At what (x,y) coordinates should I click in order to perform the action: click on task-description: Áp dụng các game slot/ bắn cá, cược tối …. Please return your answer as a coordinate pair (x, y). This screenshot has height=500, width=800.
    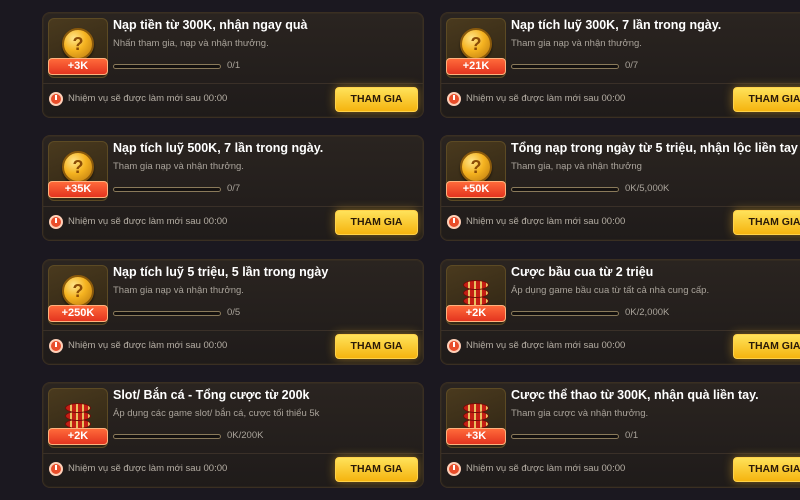
    Looking at the image, I should click on (216, 413).